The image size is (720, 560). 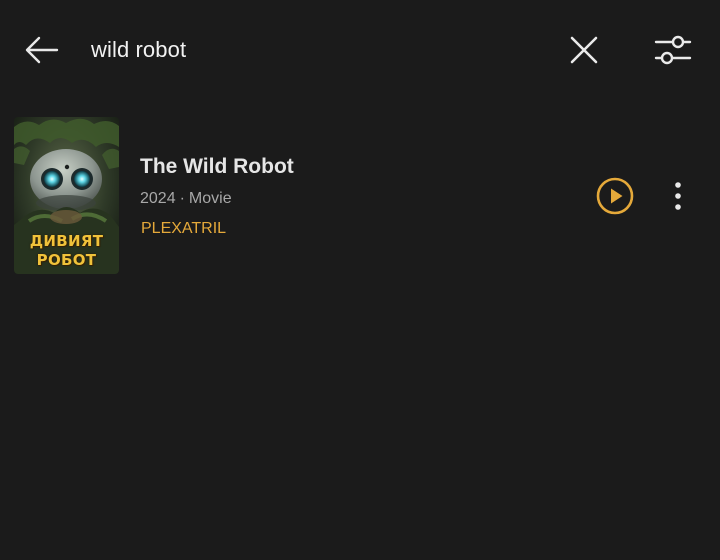 What do you see at coordinates (186, 199) in the screenshot?
I see `result-meta: 2024 · Movie` at bounding box center [186, 199].